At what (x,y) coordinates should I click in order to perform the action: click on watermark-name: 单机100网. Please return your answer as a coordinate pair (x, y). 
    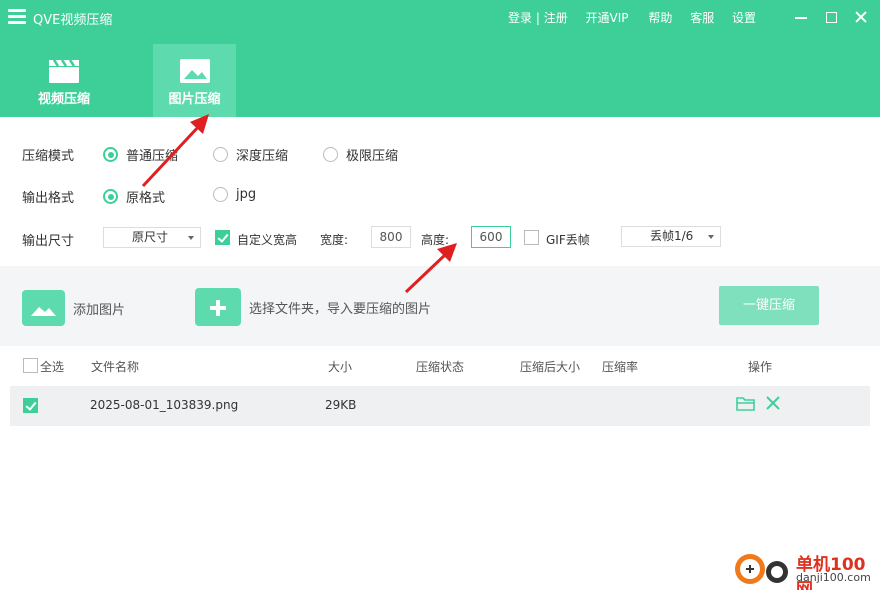
    Looking at the image, I should click on (831, 572).